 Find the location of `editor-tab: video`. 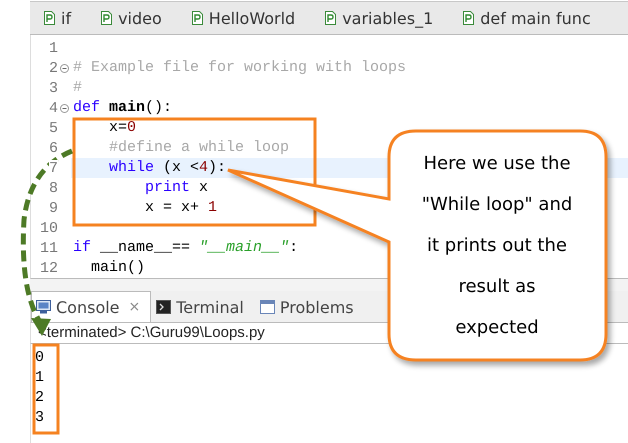

editor-tab: video is located at coordinates (138, 18).